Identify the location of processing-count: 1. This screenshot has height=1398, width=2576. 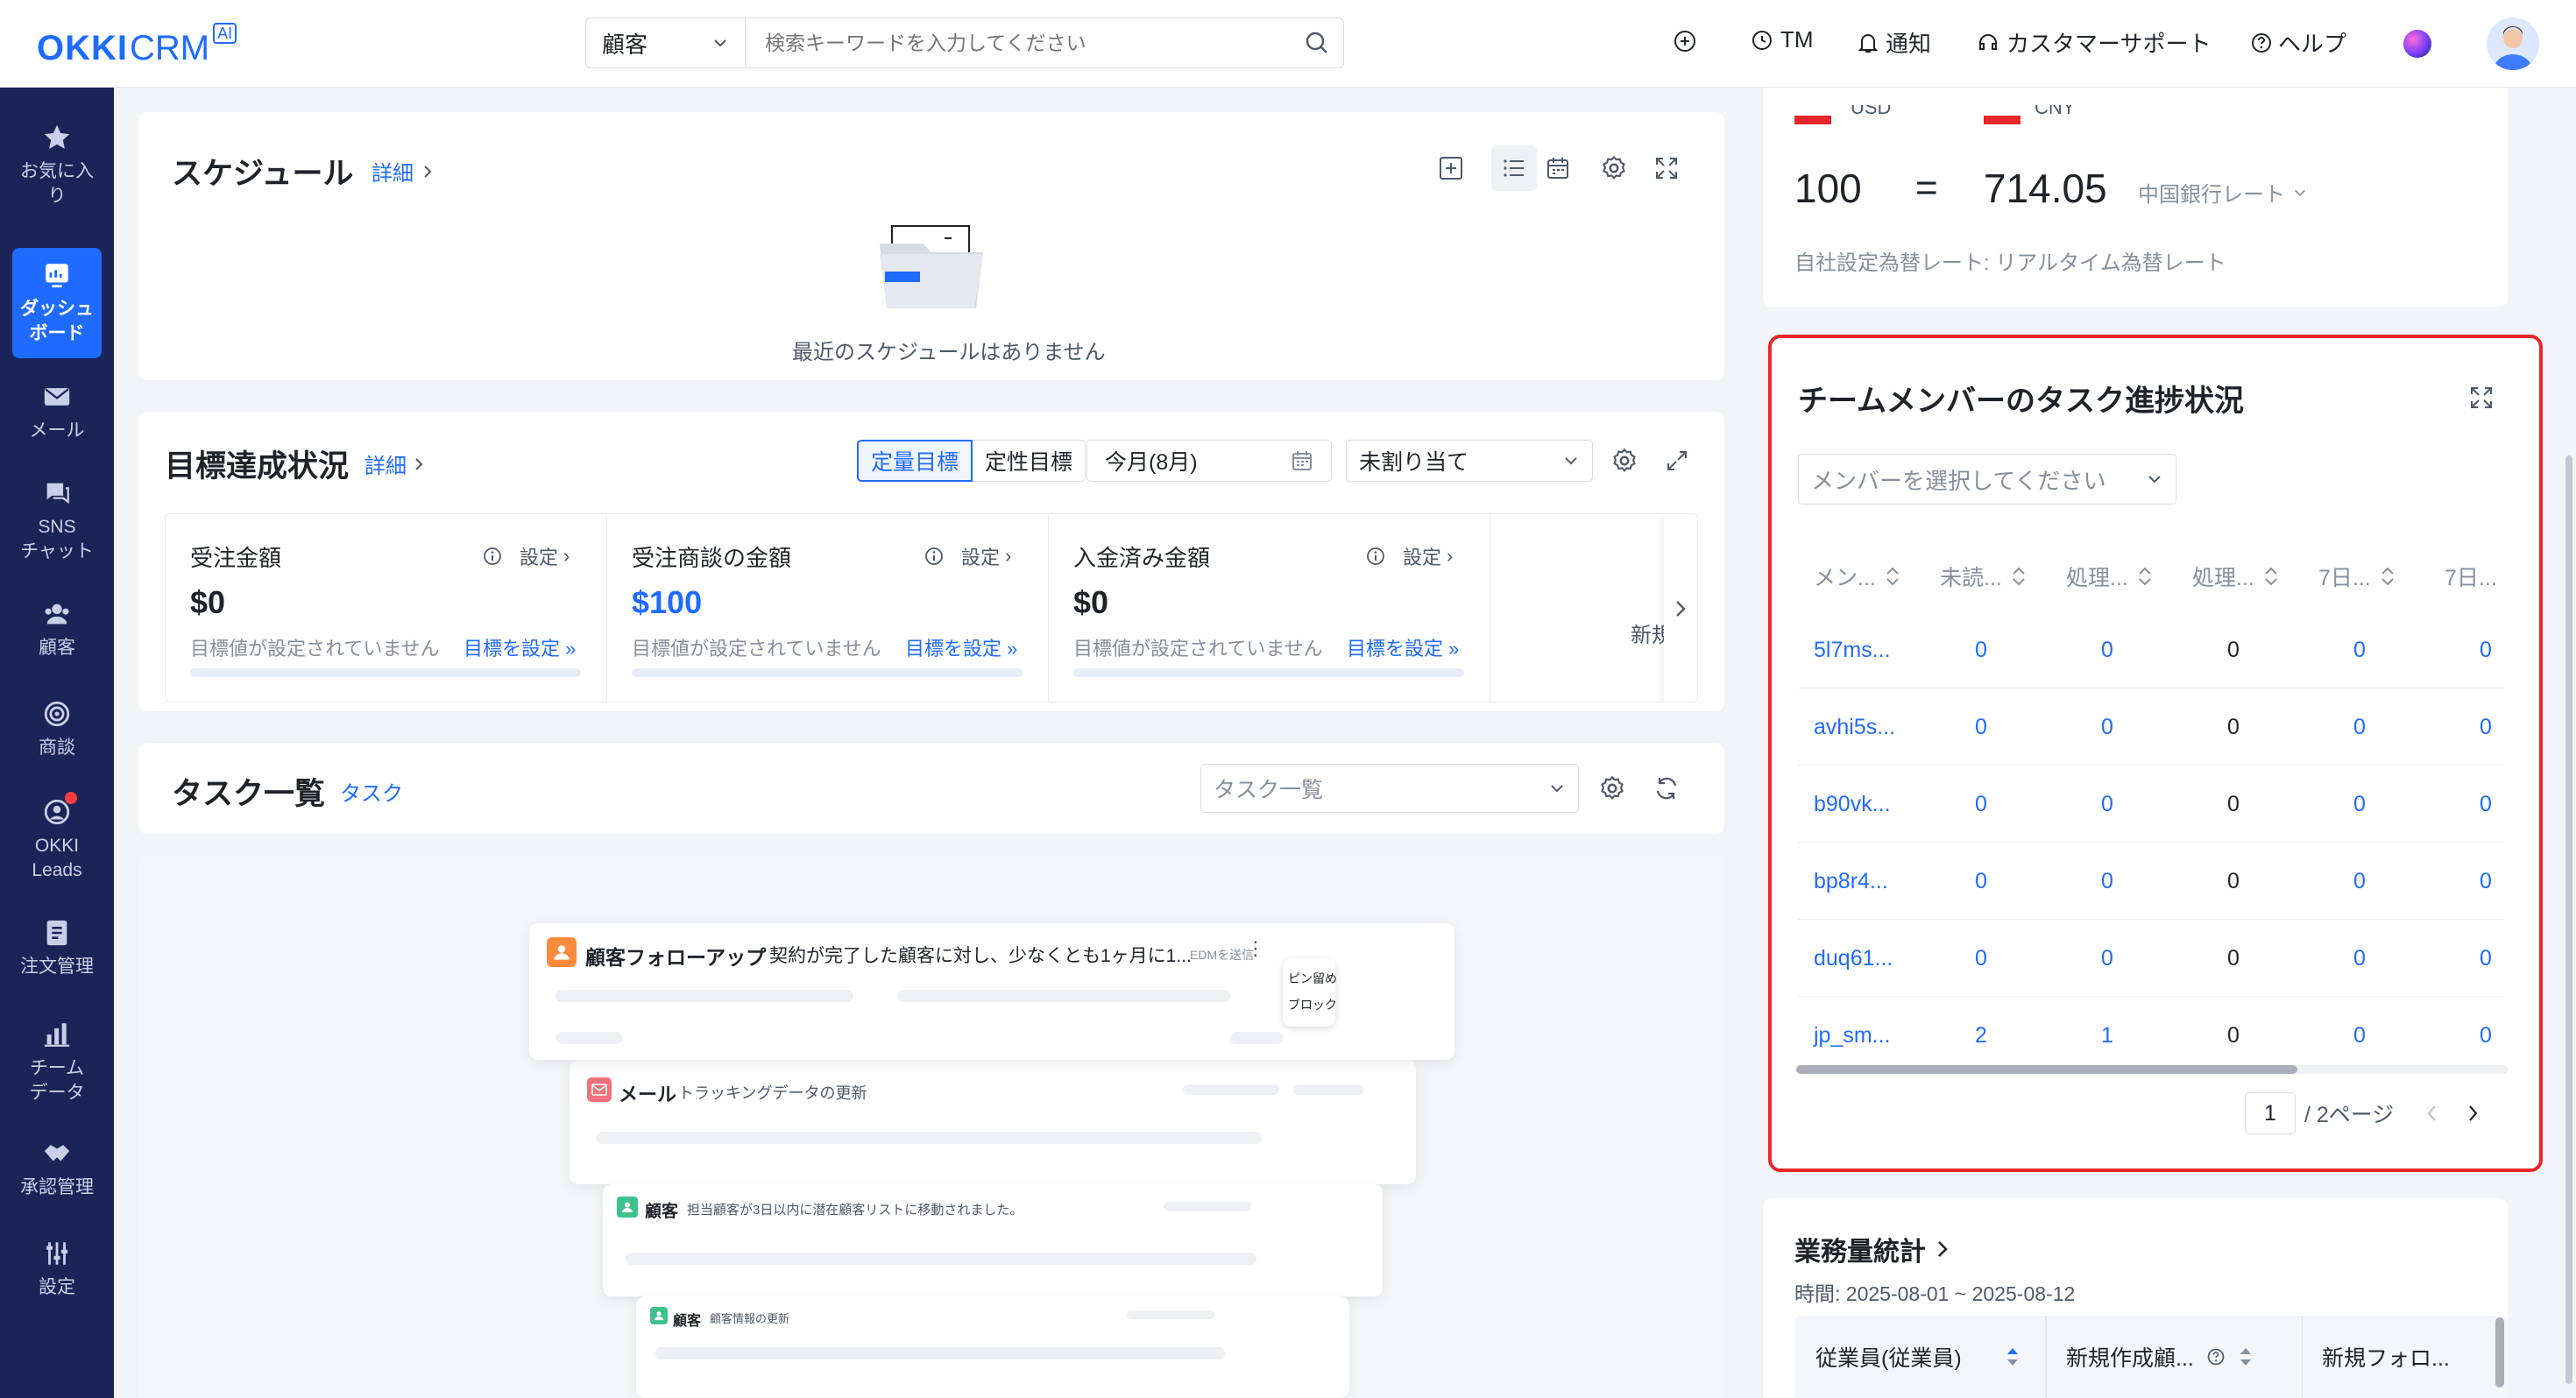
(2107, 1035).